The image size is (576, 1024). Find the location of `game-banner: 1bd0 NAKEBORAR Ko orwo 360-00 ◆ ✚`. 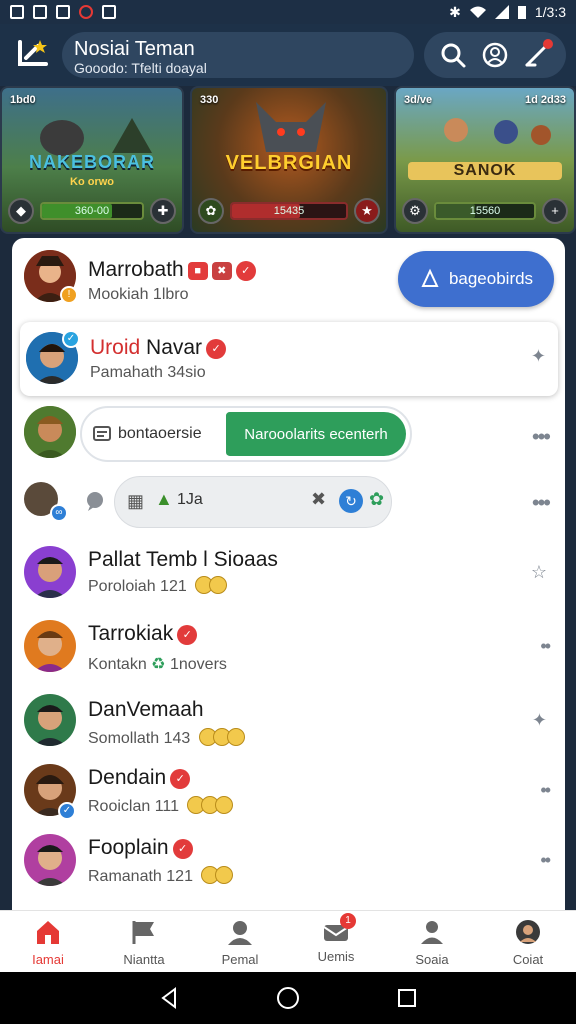

game-banner: 1bd0 NAKEBORAR Ko orwo 360-00 ◆ ✚ is located at coordinates (92, 160).